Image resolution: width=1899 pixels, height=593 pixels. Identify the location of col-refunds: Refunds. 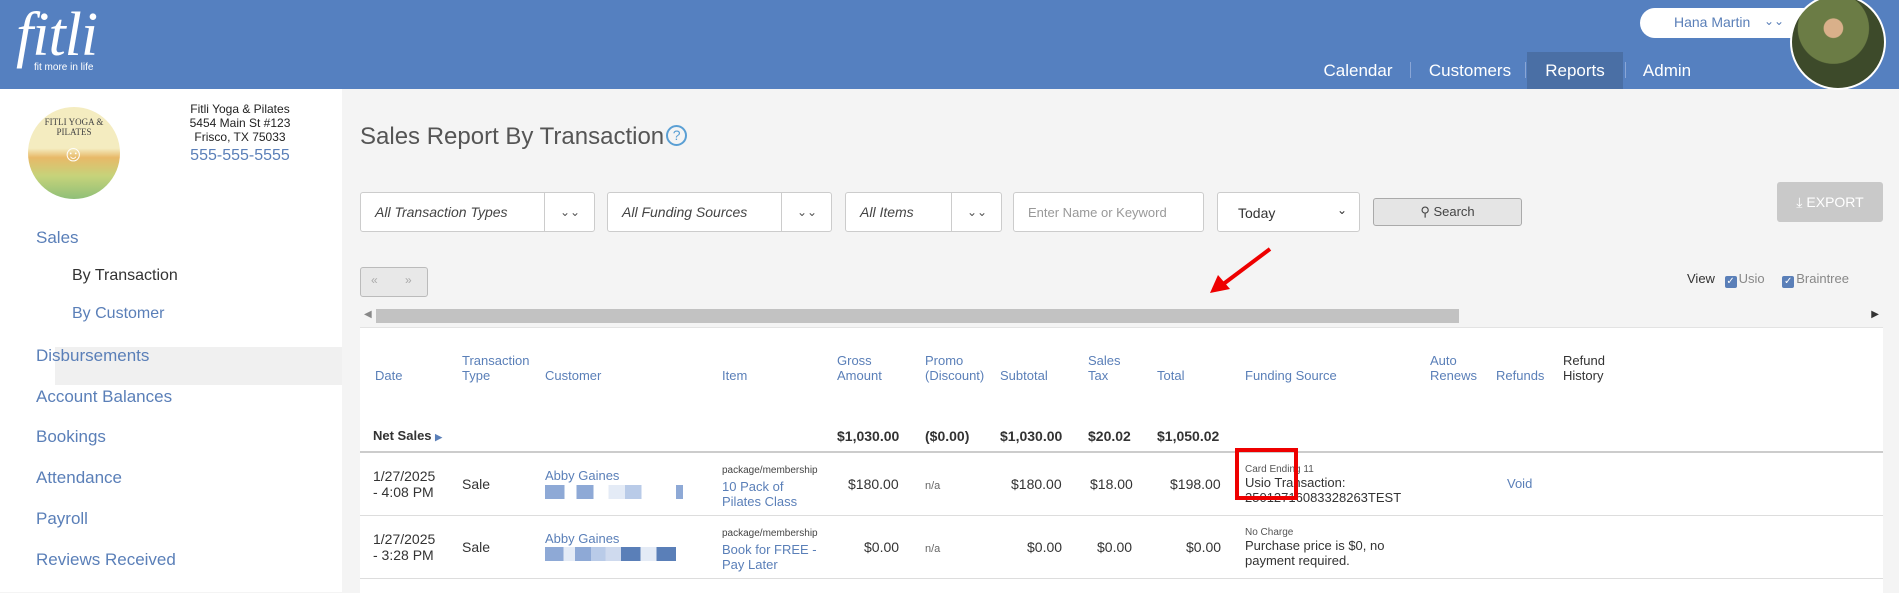
(1520, 375).